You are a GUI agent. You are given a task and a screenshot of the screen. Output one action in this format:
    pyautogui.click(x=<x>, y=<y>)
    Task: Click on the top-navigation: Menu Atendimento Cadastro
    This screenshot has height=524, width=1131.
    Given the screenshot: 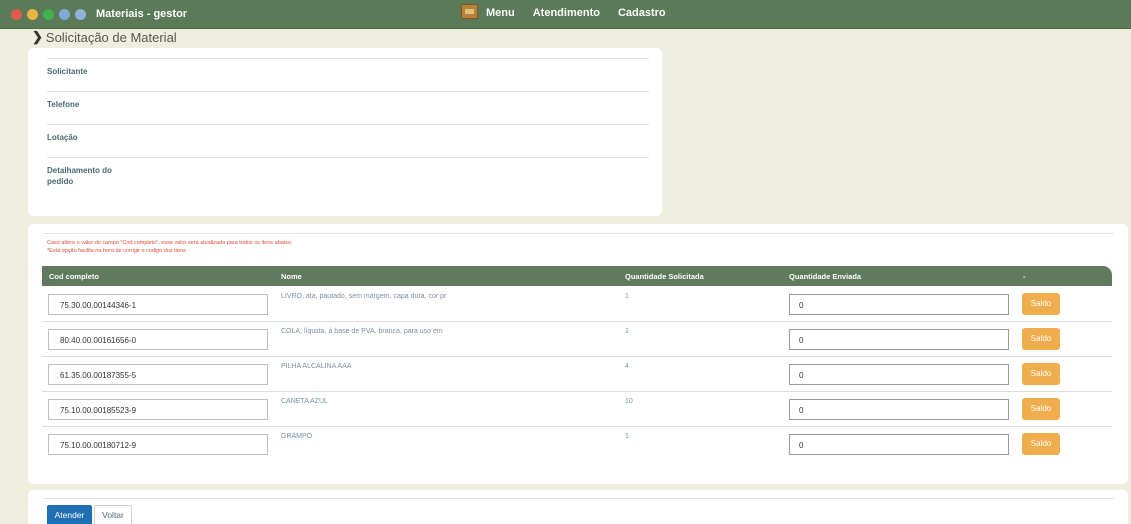 What is the action you would take?
    pyautogui.click(x=572, y=11)
    